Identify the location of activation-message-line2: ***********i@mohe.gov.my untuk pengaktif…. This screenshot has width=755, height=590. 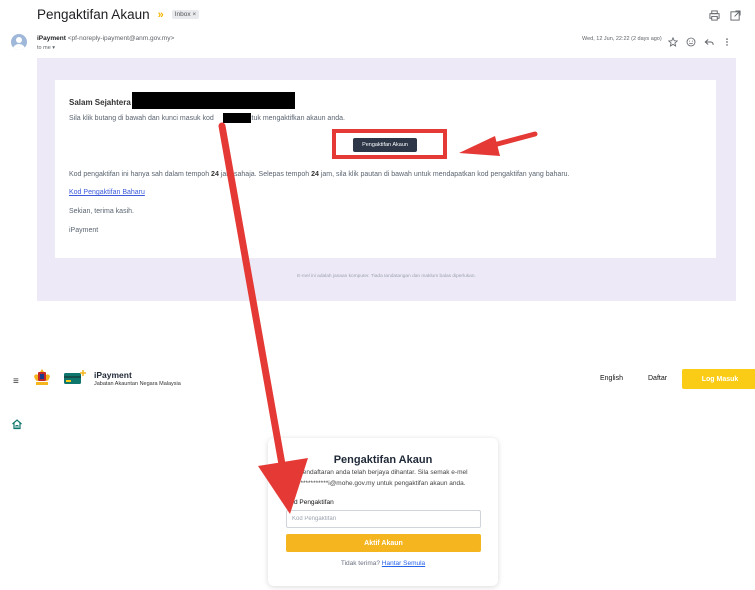
(383, 483).